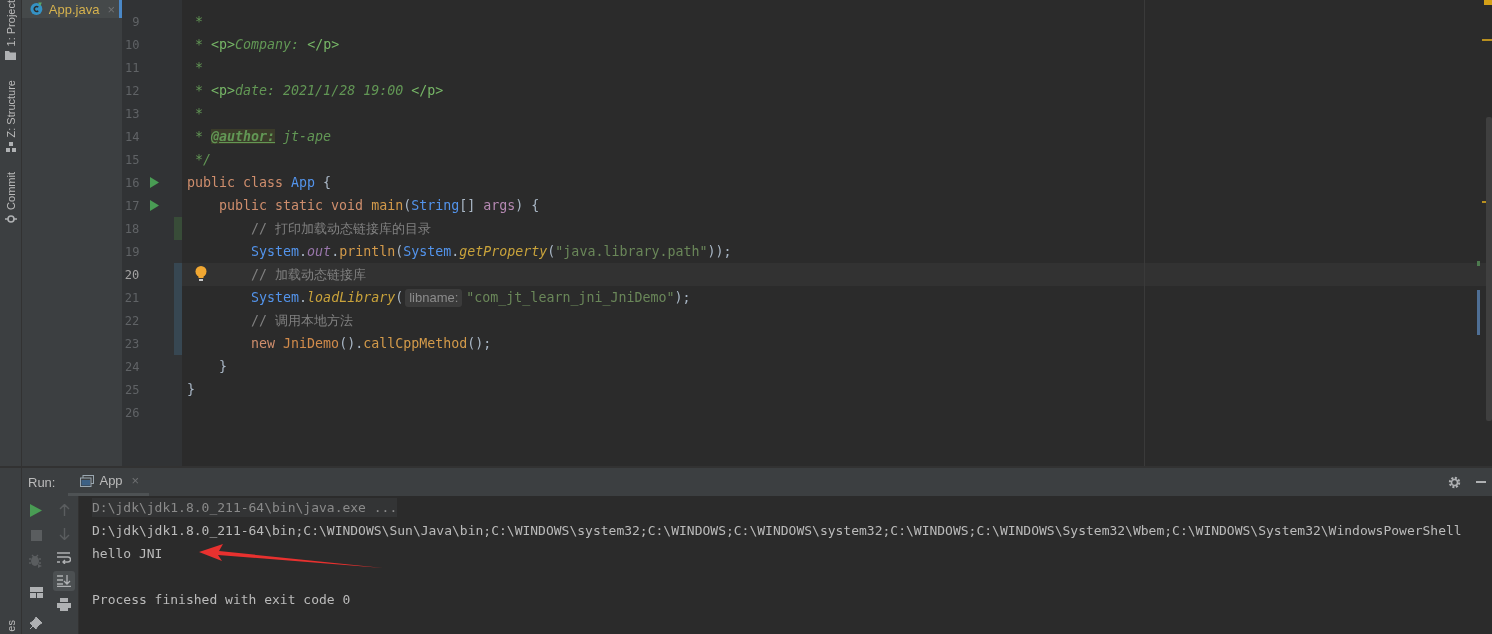  What do you see at coordinates (127, 553) in the screenshot?
I see `console-line: hello JNI` at bounding box center [127, 553].